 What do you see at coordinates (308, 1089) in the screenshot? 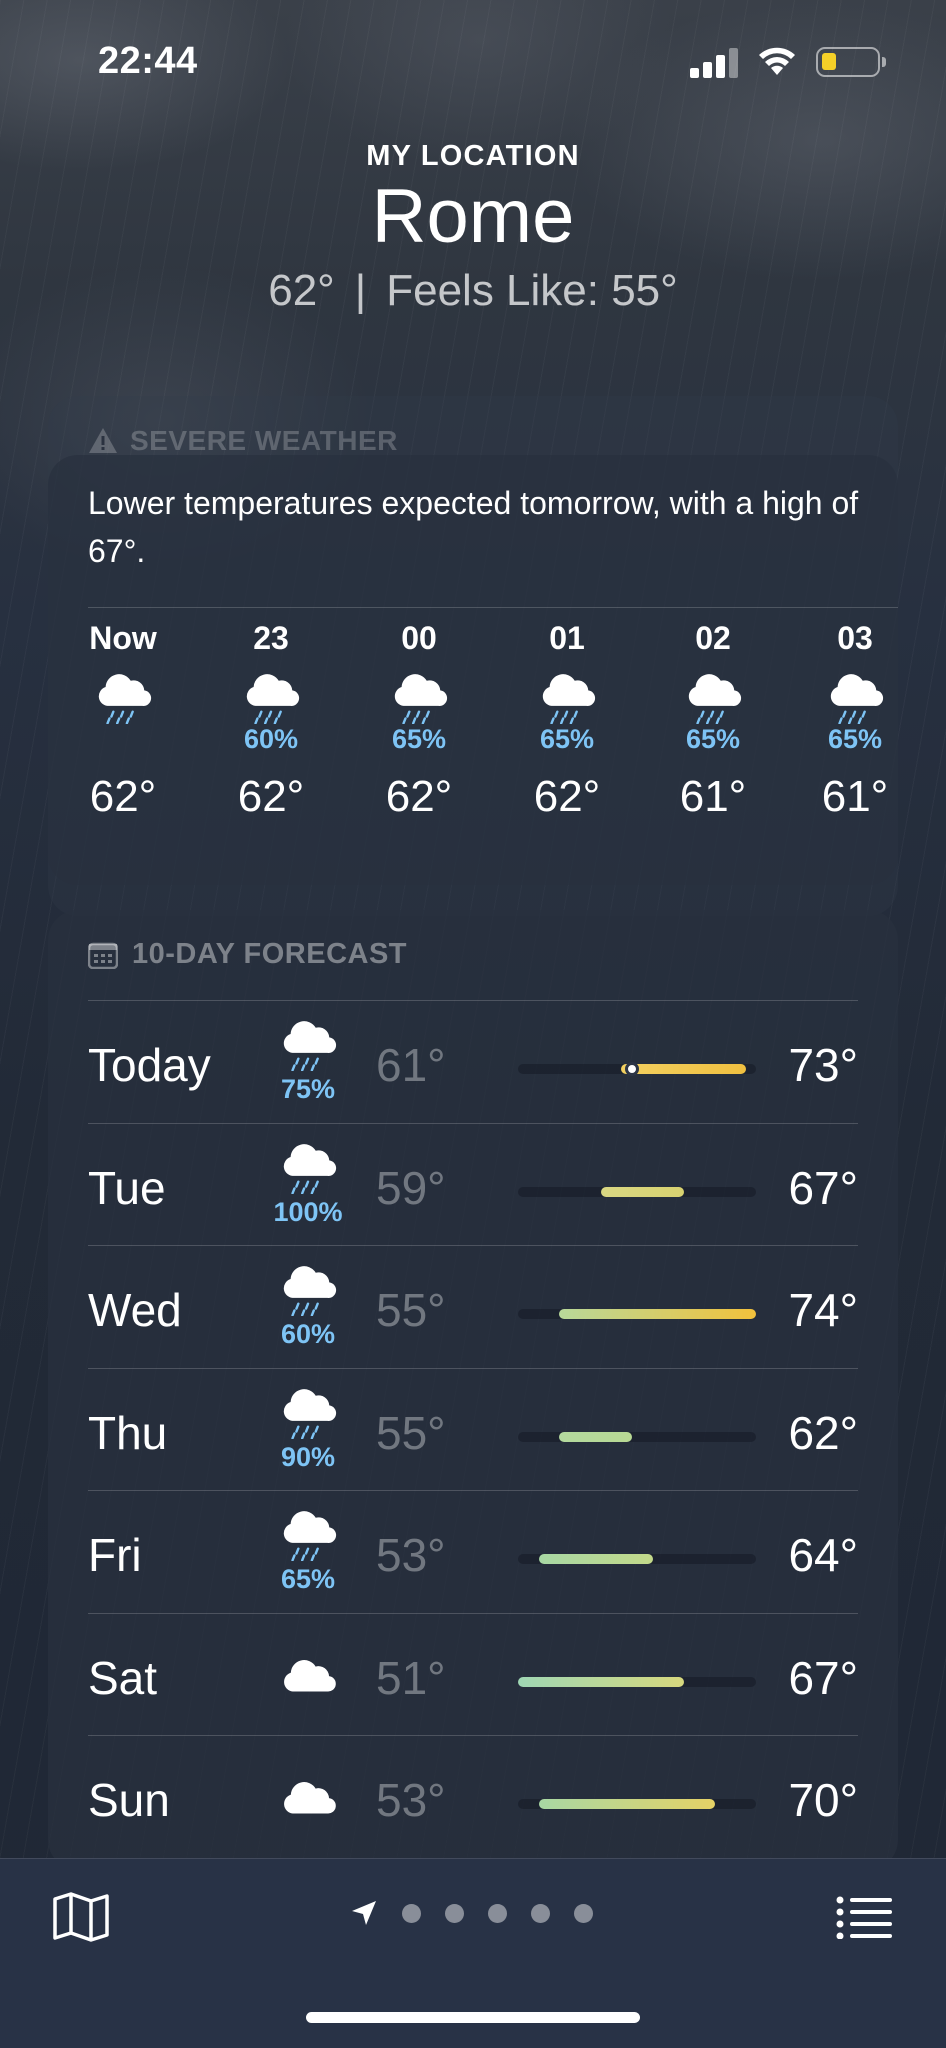
I see `precipitation-chance: 75%` at bounding box center [308, 1089].